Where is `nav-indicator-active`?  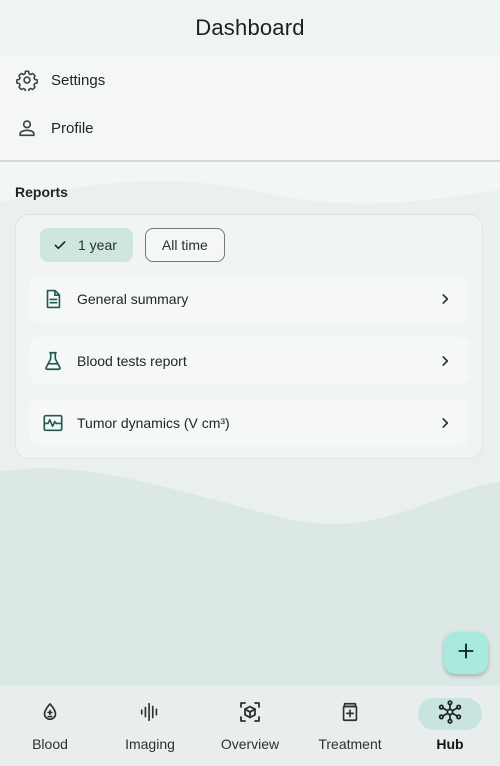
nav-indicator-active is located at coordinates (450, 714).